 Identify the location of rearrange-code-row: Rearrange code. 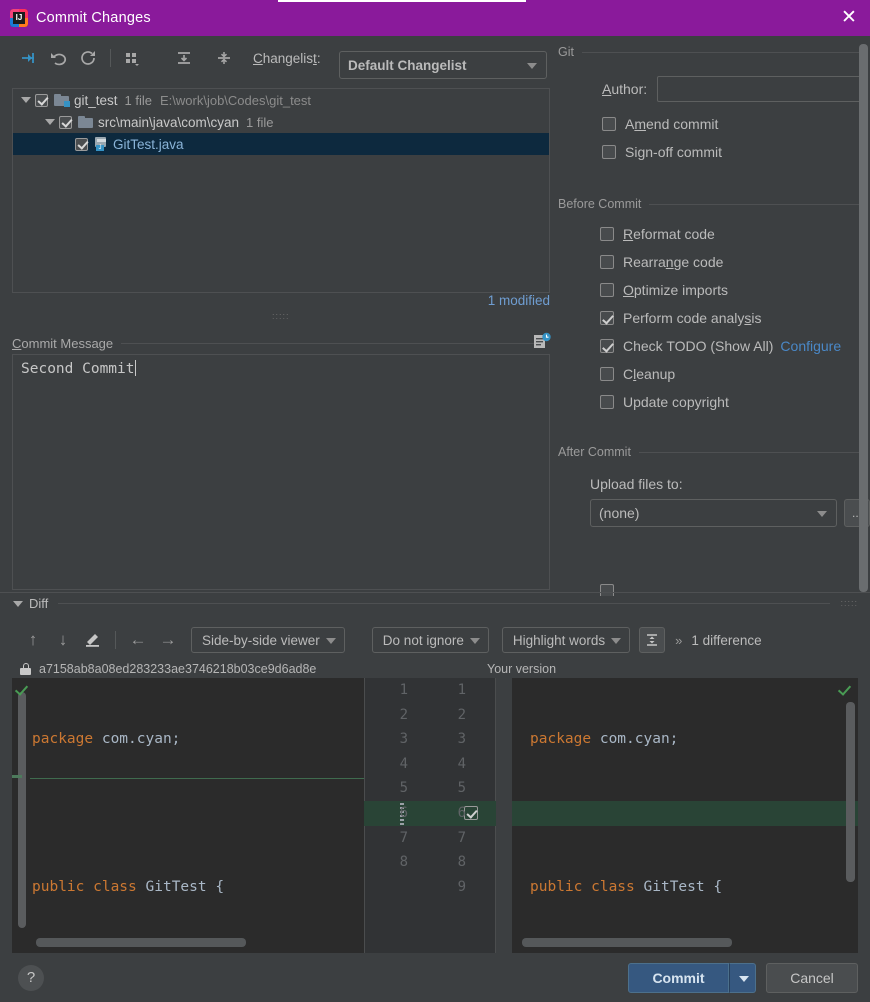
(714, 262).